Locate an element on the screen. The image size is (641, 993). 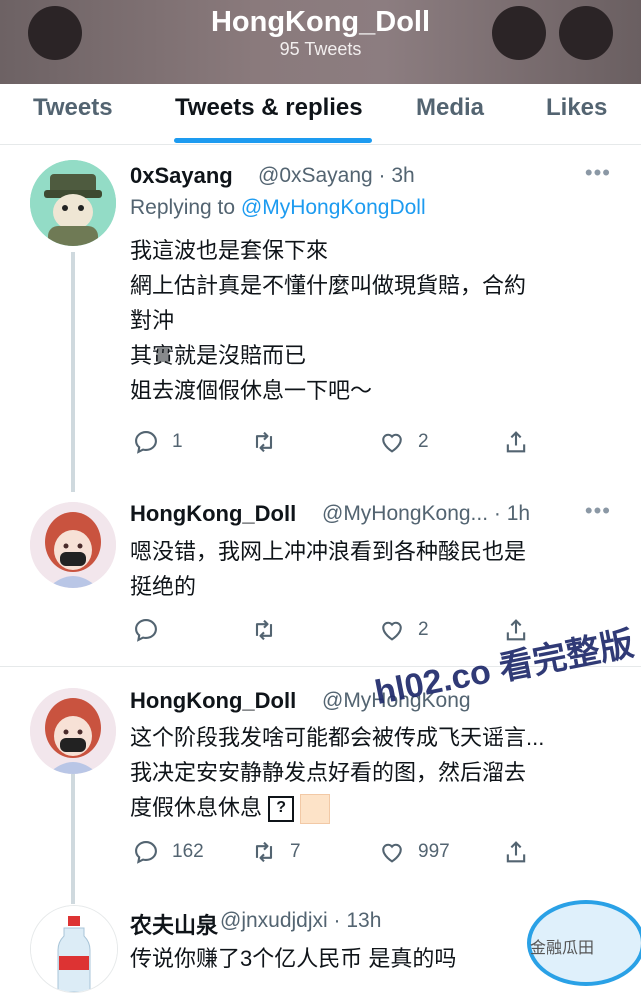
unknown-glyph-icon: ? is located at coordinates (281, 809).